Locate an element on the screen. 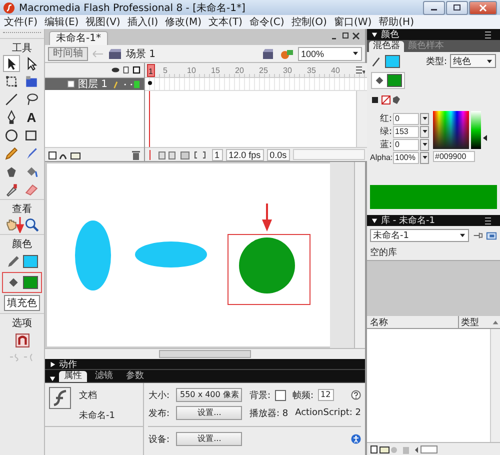 This screenshot has width=500, height=455. color-spectrum is located at coordinates (451, 130).